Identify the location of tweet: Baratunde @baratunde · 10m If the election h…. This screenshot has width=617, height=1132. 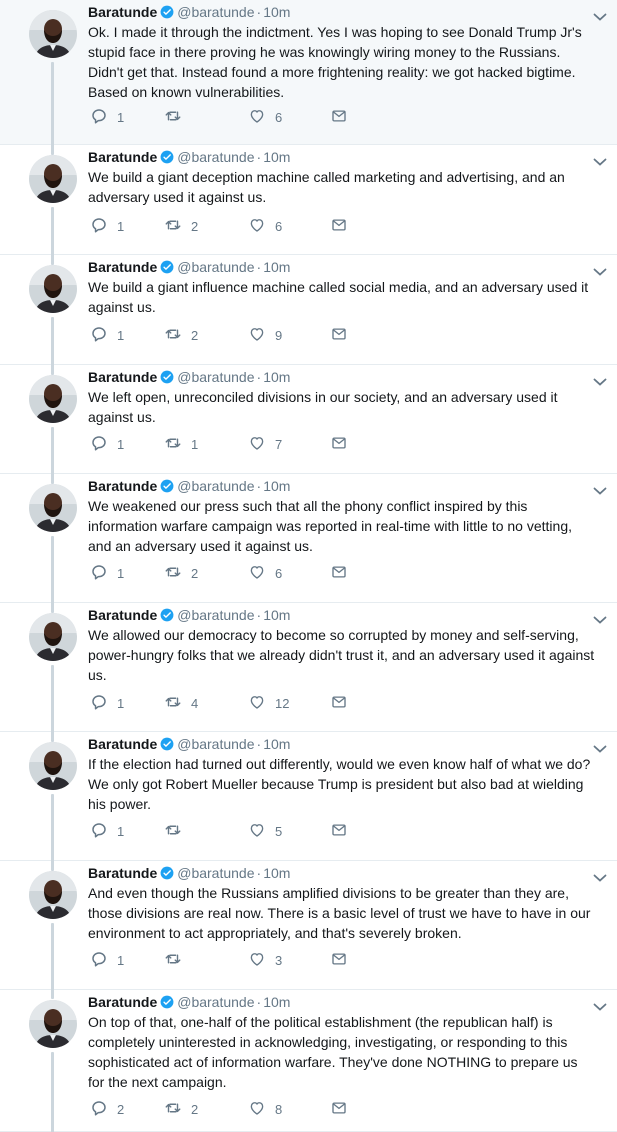
(308, 796).